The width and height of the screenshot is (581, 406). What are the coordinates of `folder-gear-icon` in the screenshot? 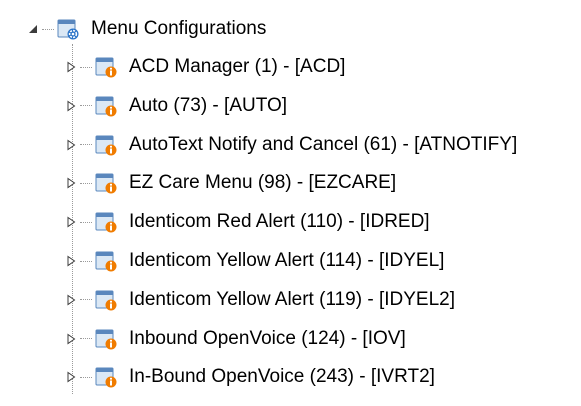 It's located at (68, 29).